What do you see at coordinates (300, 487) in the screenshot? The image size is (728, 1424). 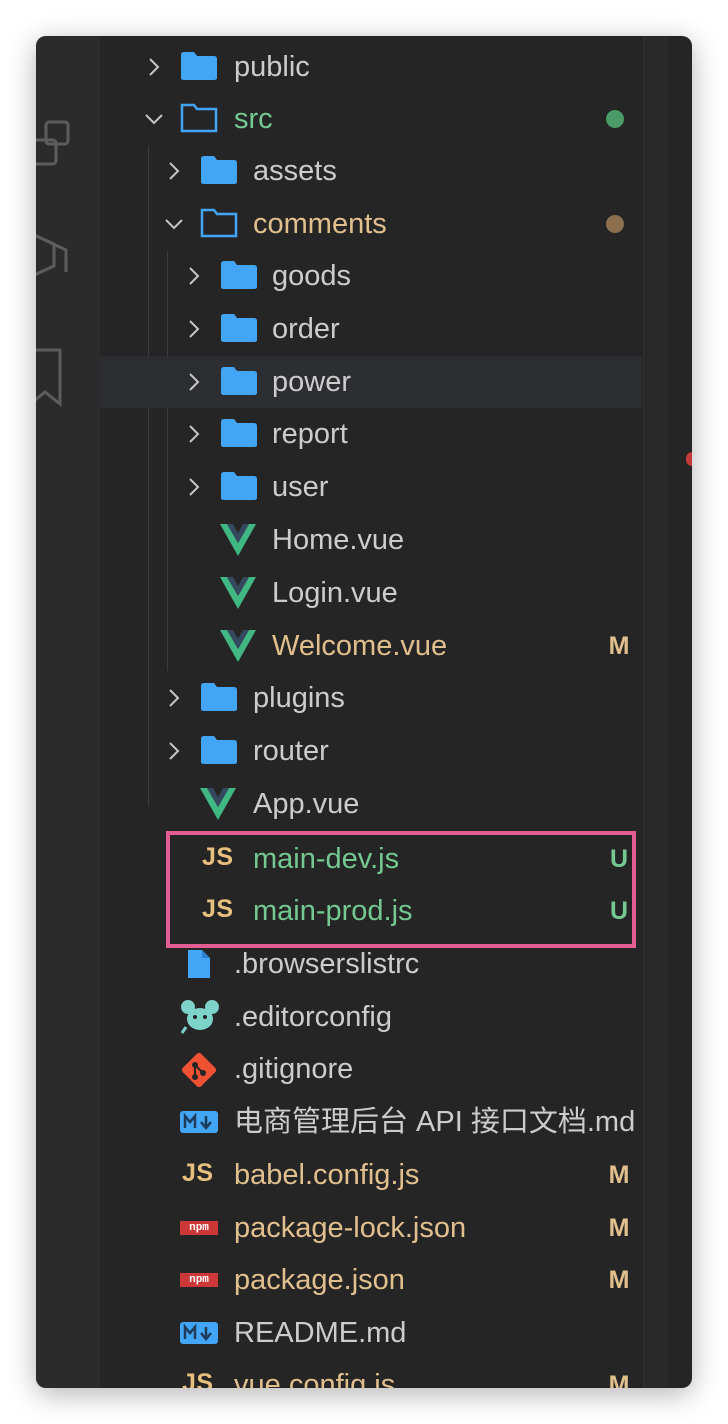 I see `folder-label: user` at bounding box center [300, 487].